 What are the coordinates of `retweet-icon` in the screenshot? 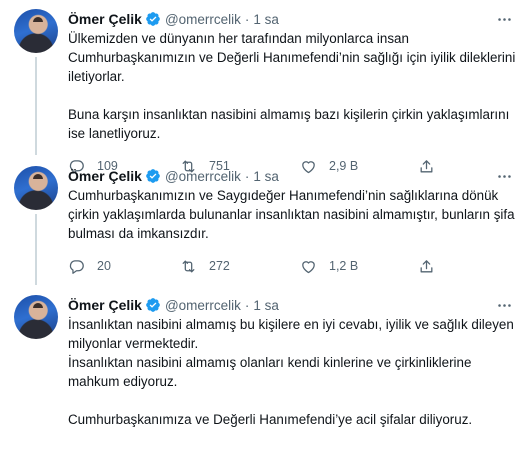 It's located at (188, 266).